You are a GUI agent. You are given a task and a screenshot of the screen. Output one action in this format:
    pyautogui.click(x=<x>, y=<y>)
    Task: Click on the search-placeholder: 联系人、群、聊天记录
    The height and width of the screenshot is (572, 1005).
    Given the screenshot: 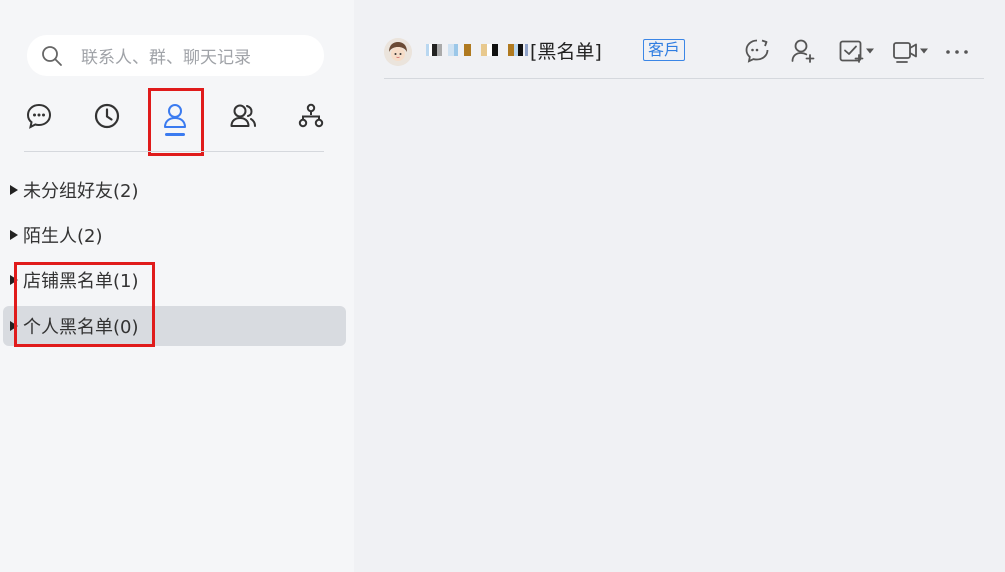 What is the action you would take?
    pyautogui.click(x=166, y=58)
    